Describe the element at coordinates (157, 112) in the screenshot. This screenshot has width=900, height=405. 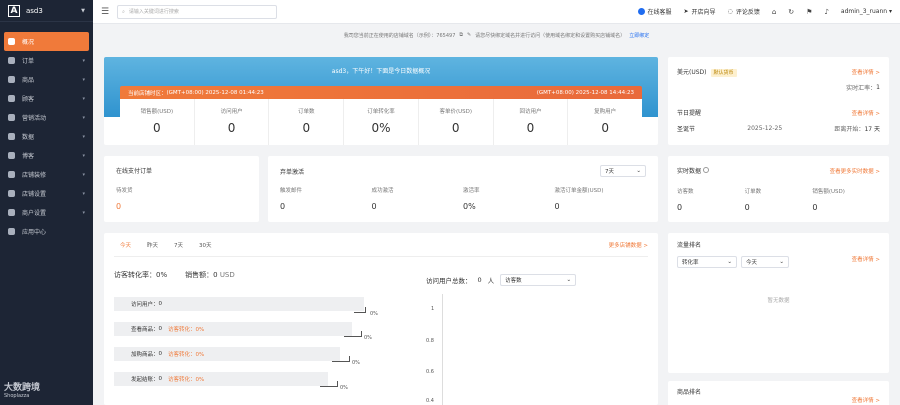
I see `stat-label: 销售额(USD)` at that location.